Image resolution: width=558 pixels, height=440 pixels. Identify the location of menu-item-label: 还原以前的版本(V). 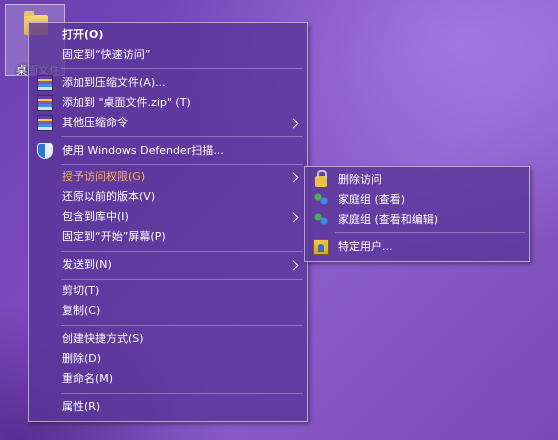
(109, 196).